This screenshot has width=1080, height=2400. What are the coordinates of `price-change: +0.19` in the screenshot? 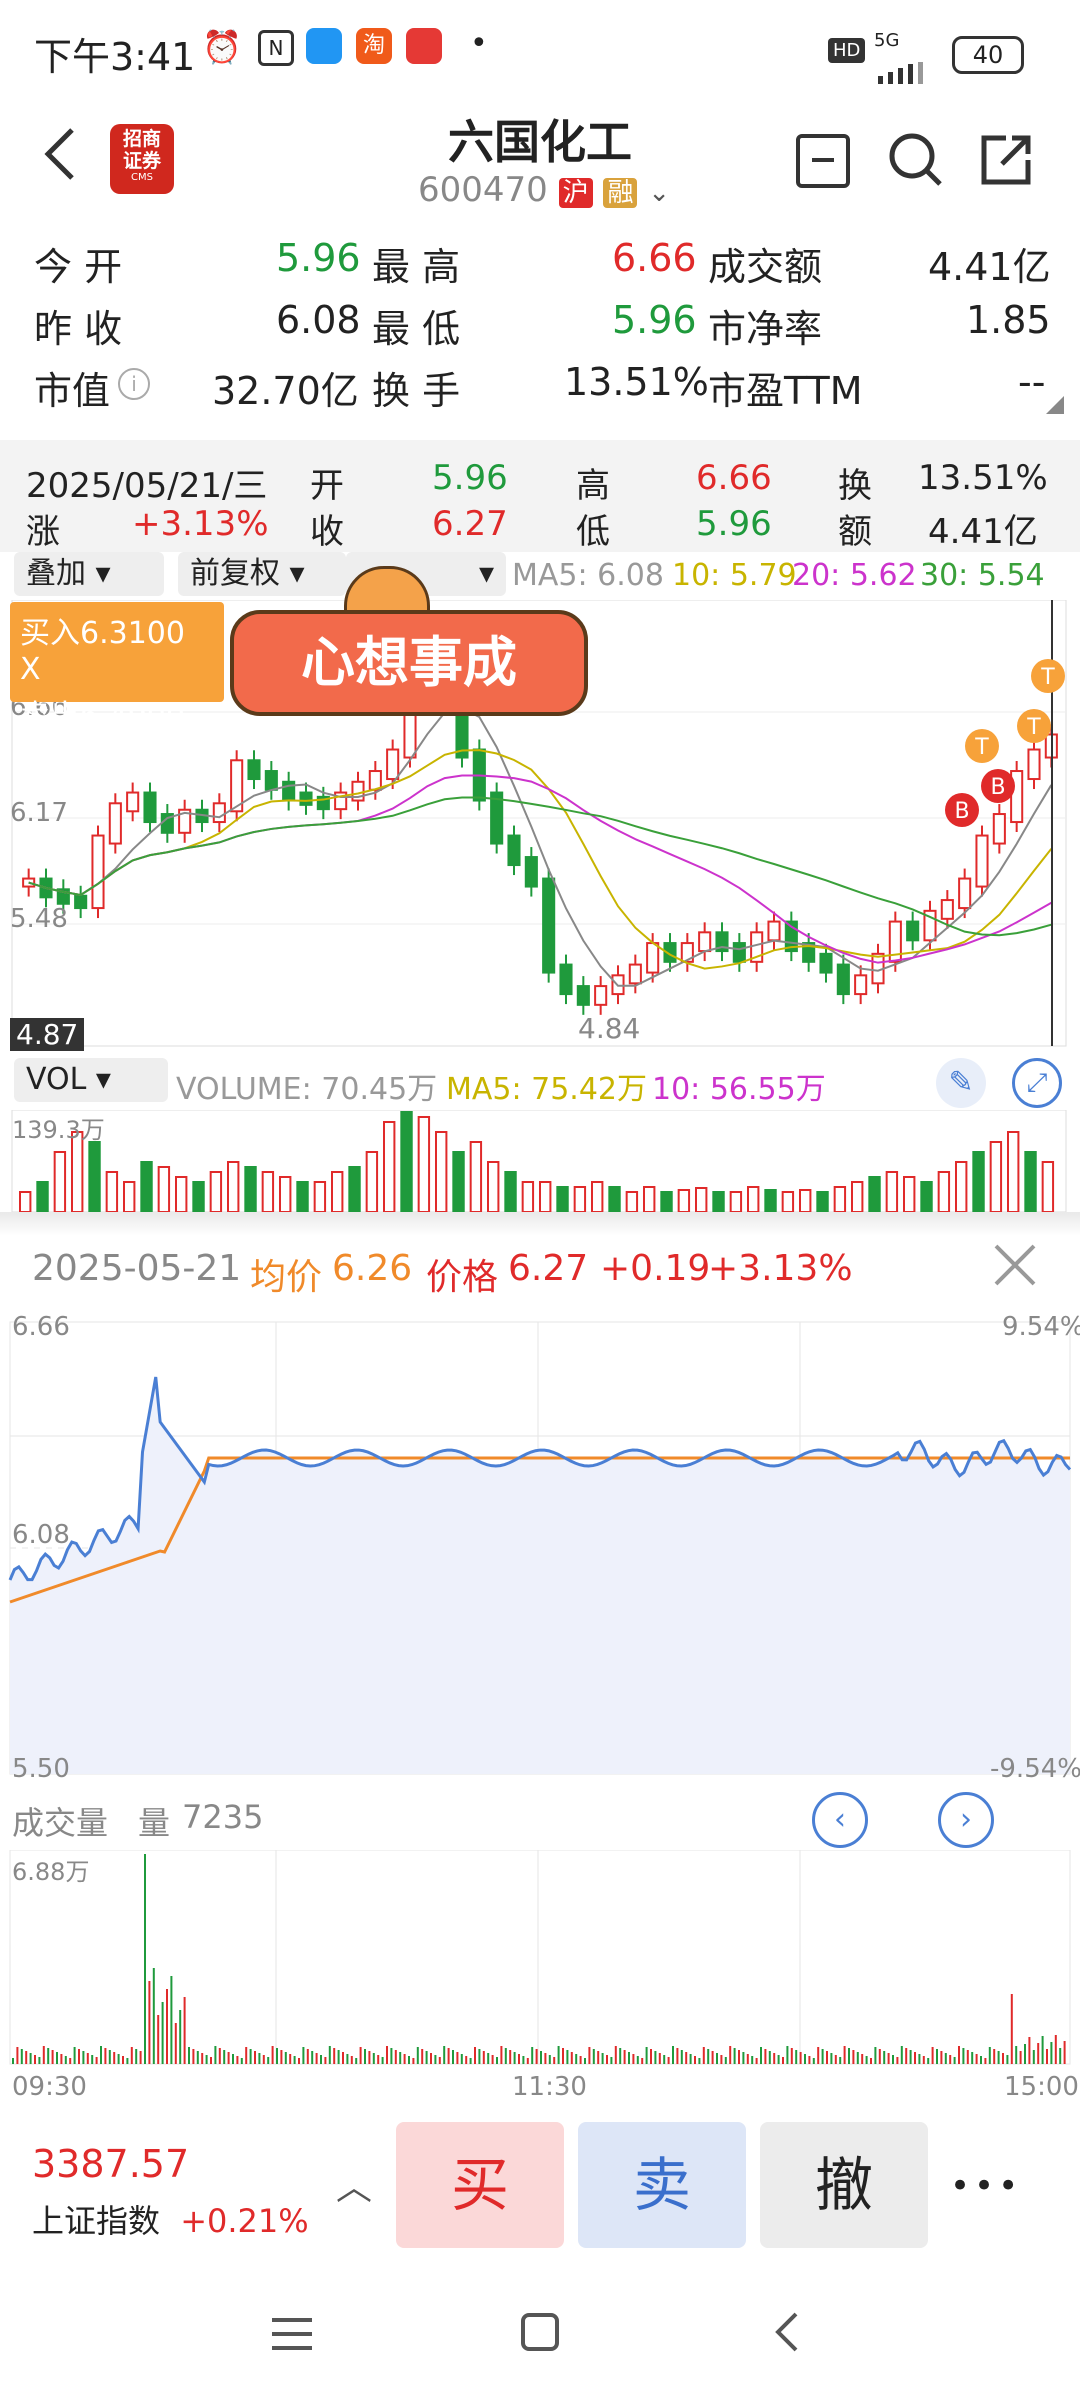 It's located at (655, 1268).